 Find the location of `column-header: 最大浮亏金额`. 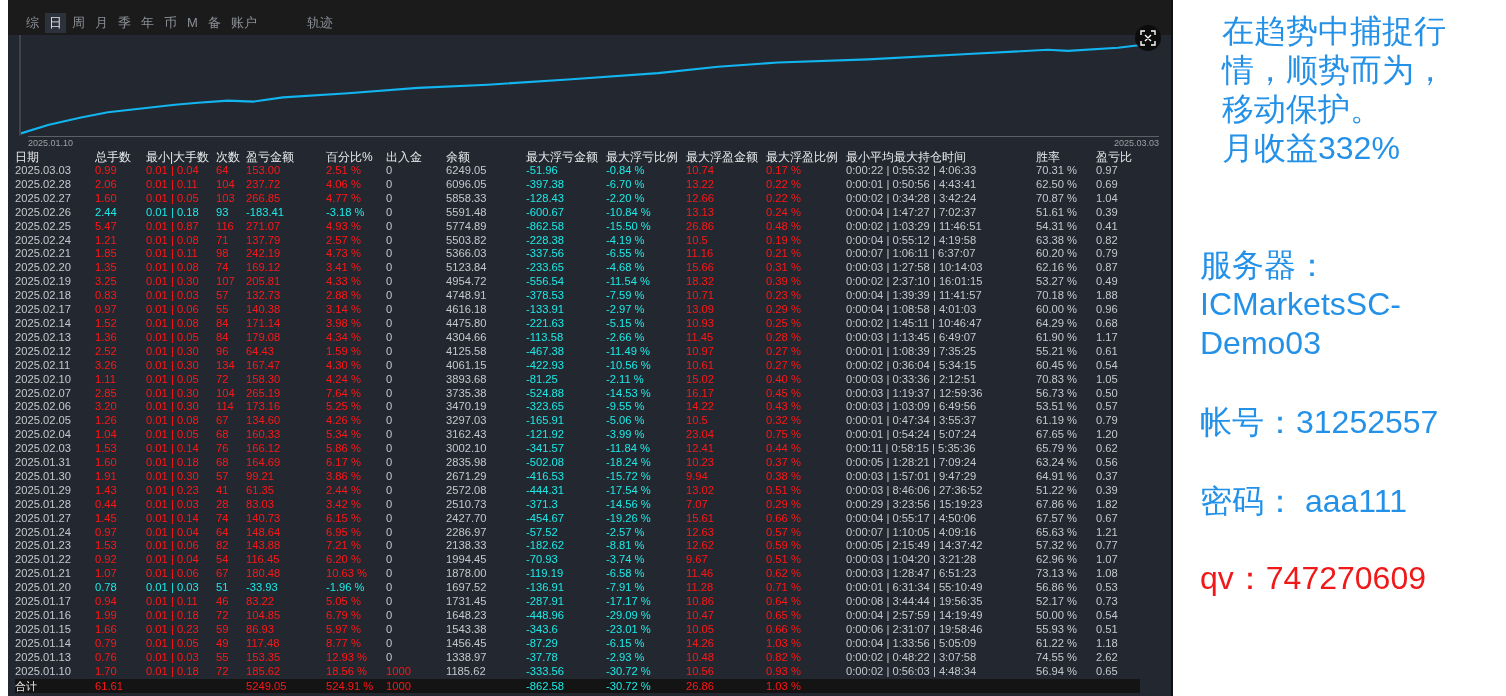

column-header: 最大浮亏金额 is located at coordinates (566, 157).